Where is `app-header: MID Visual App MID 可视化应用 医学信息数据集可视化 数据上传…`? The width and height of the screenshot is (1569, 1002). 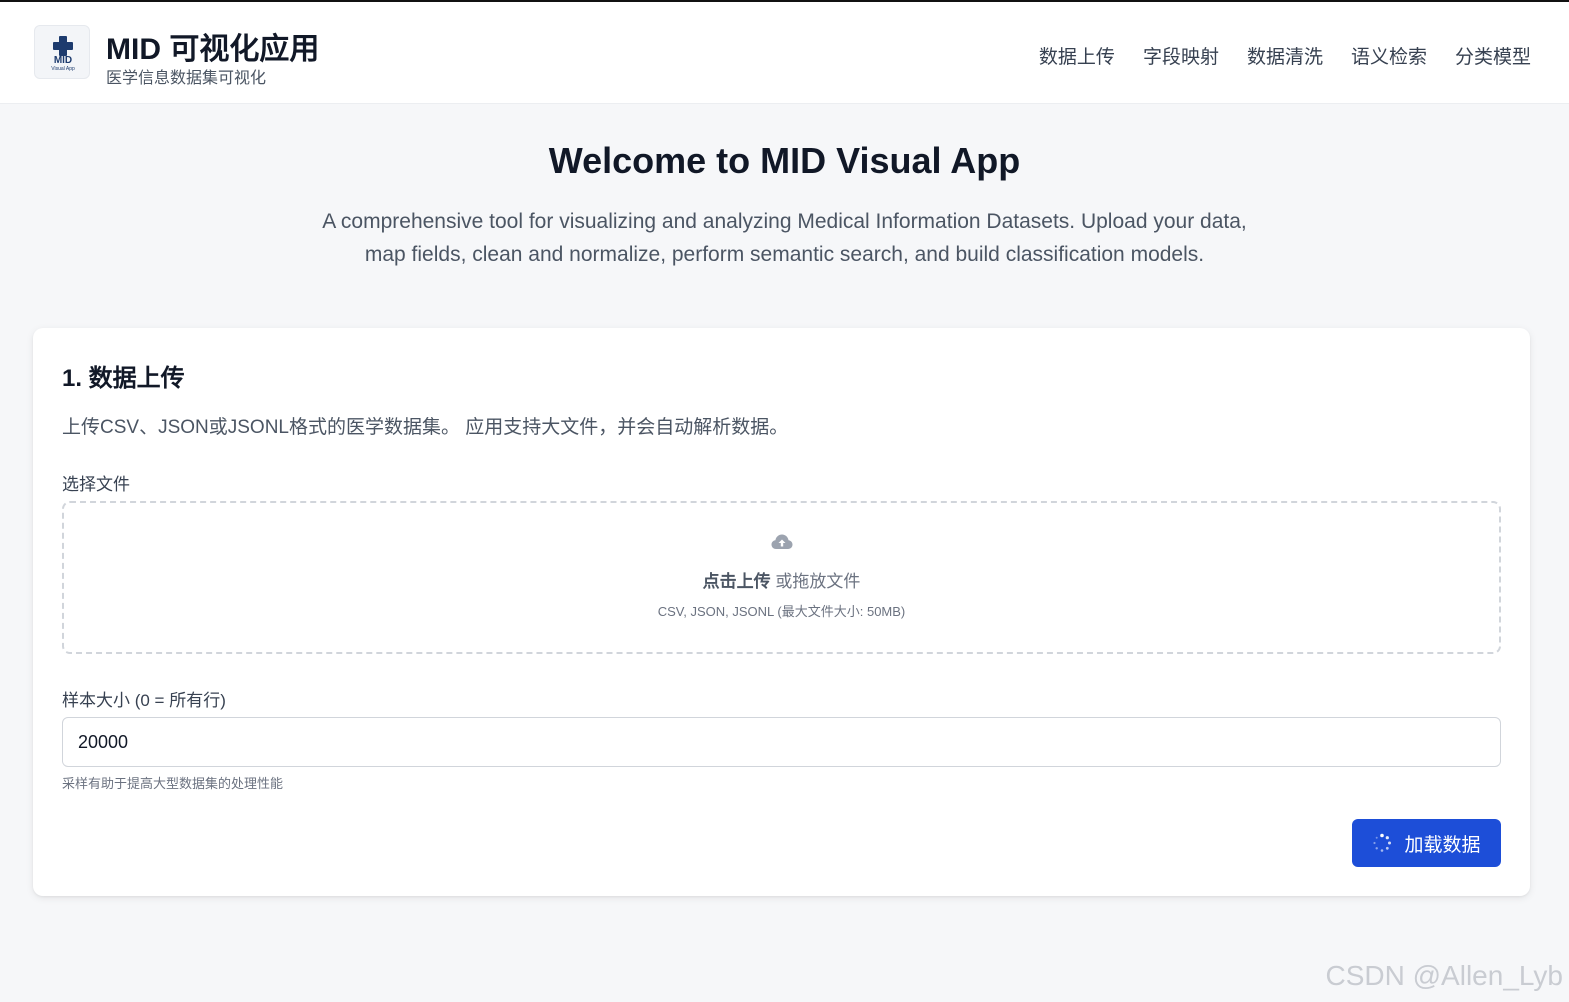
app-header: MID Visual App MID 可视化应用 医学信息数据集可视化 数据上传… is located at coordinates (784, 53).